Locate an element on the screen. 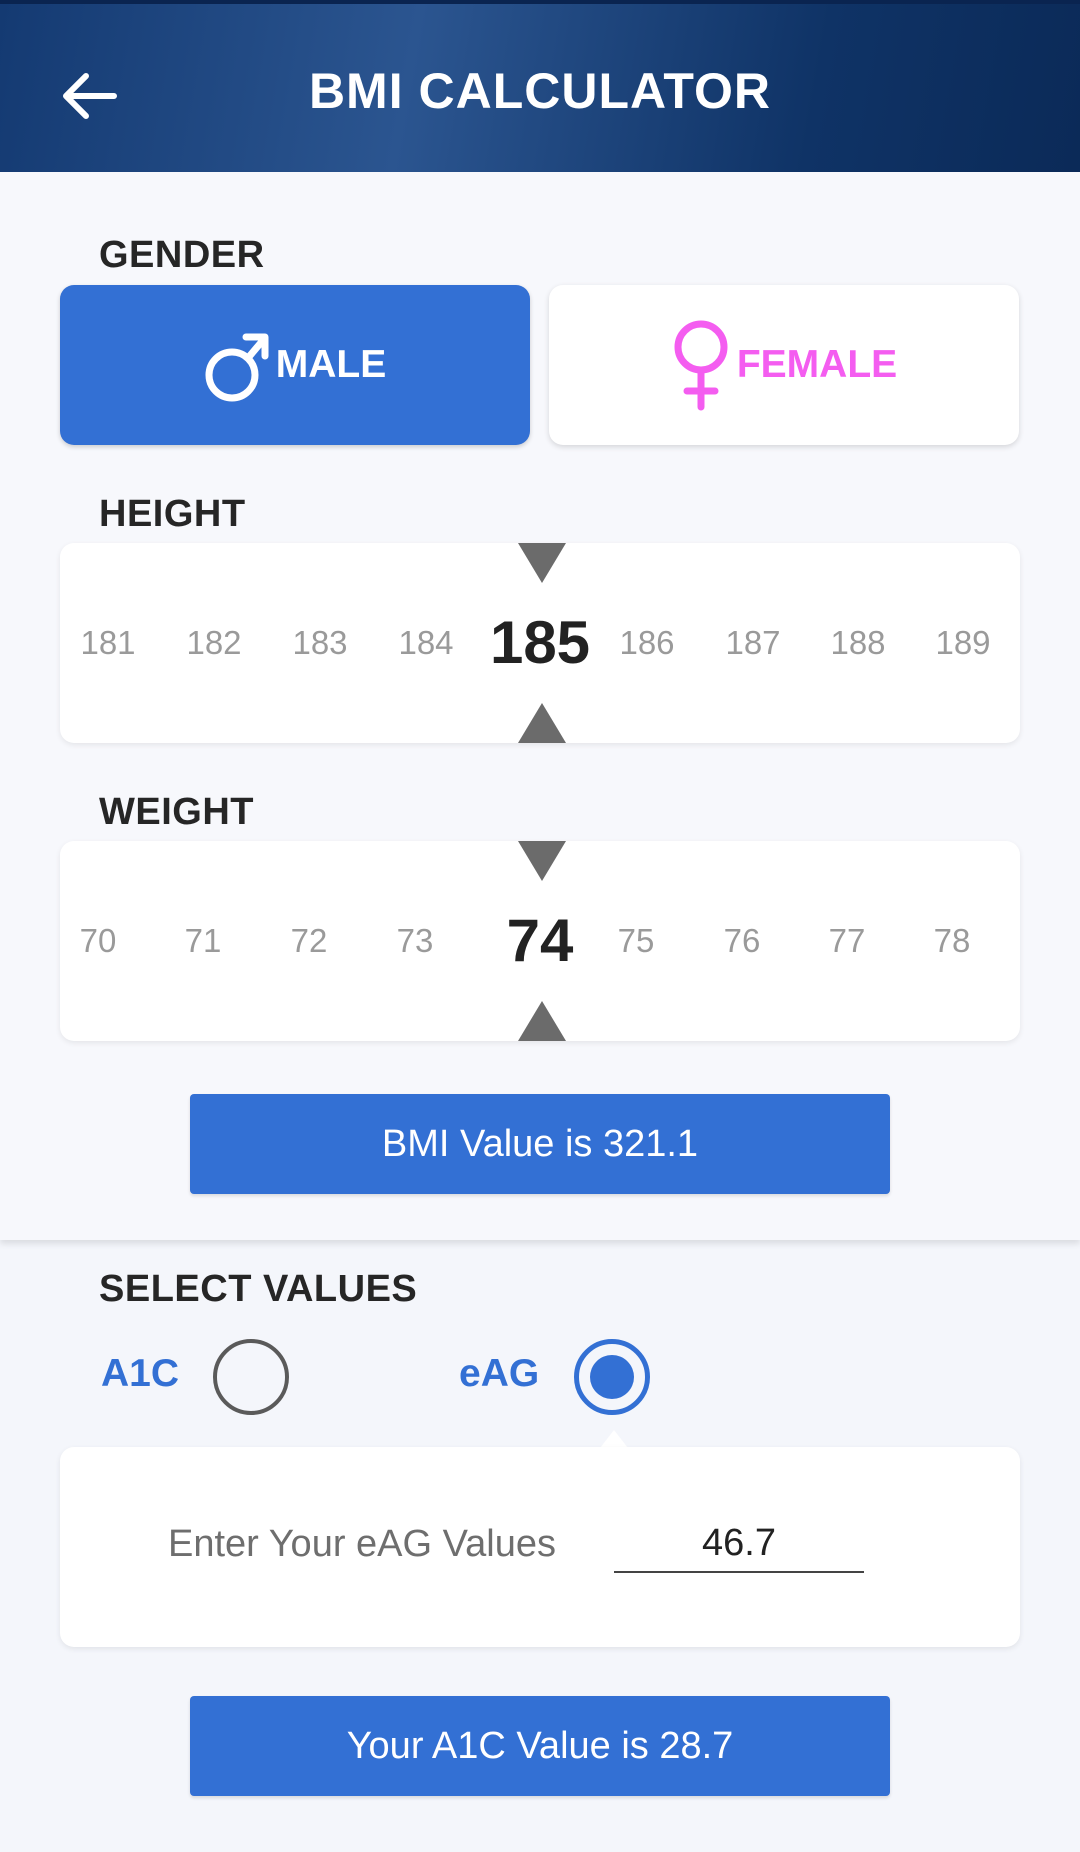  radio-selected-dot is located at coordinates (612, 1377).